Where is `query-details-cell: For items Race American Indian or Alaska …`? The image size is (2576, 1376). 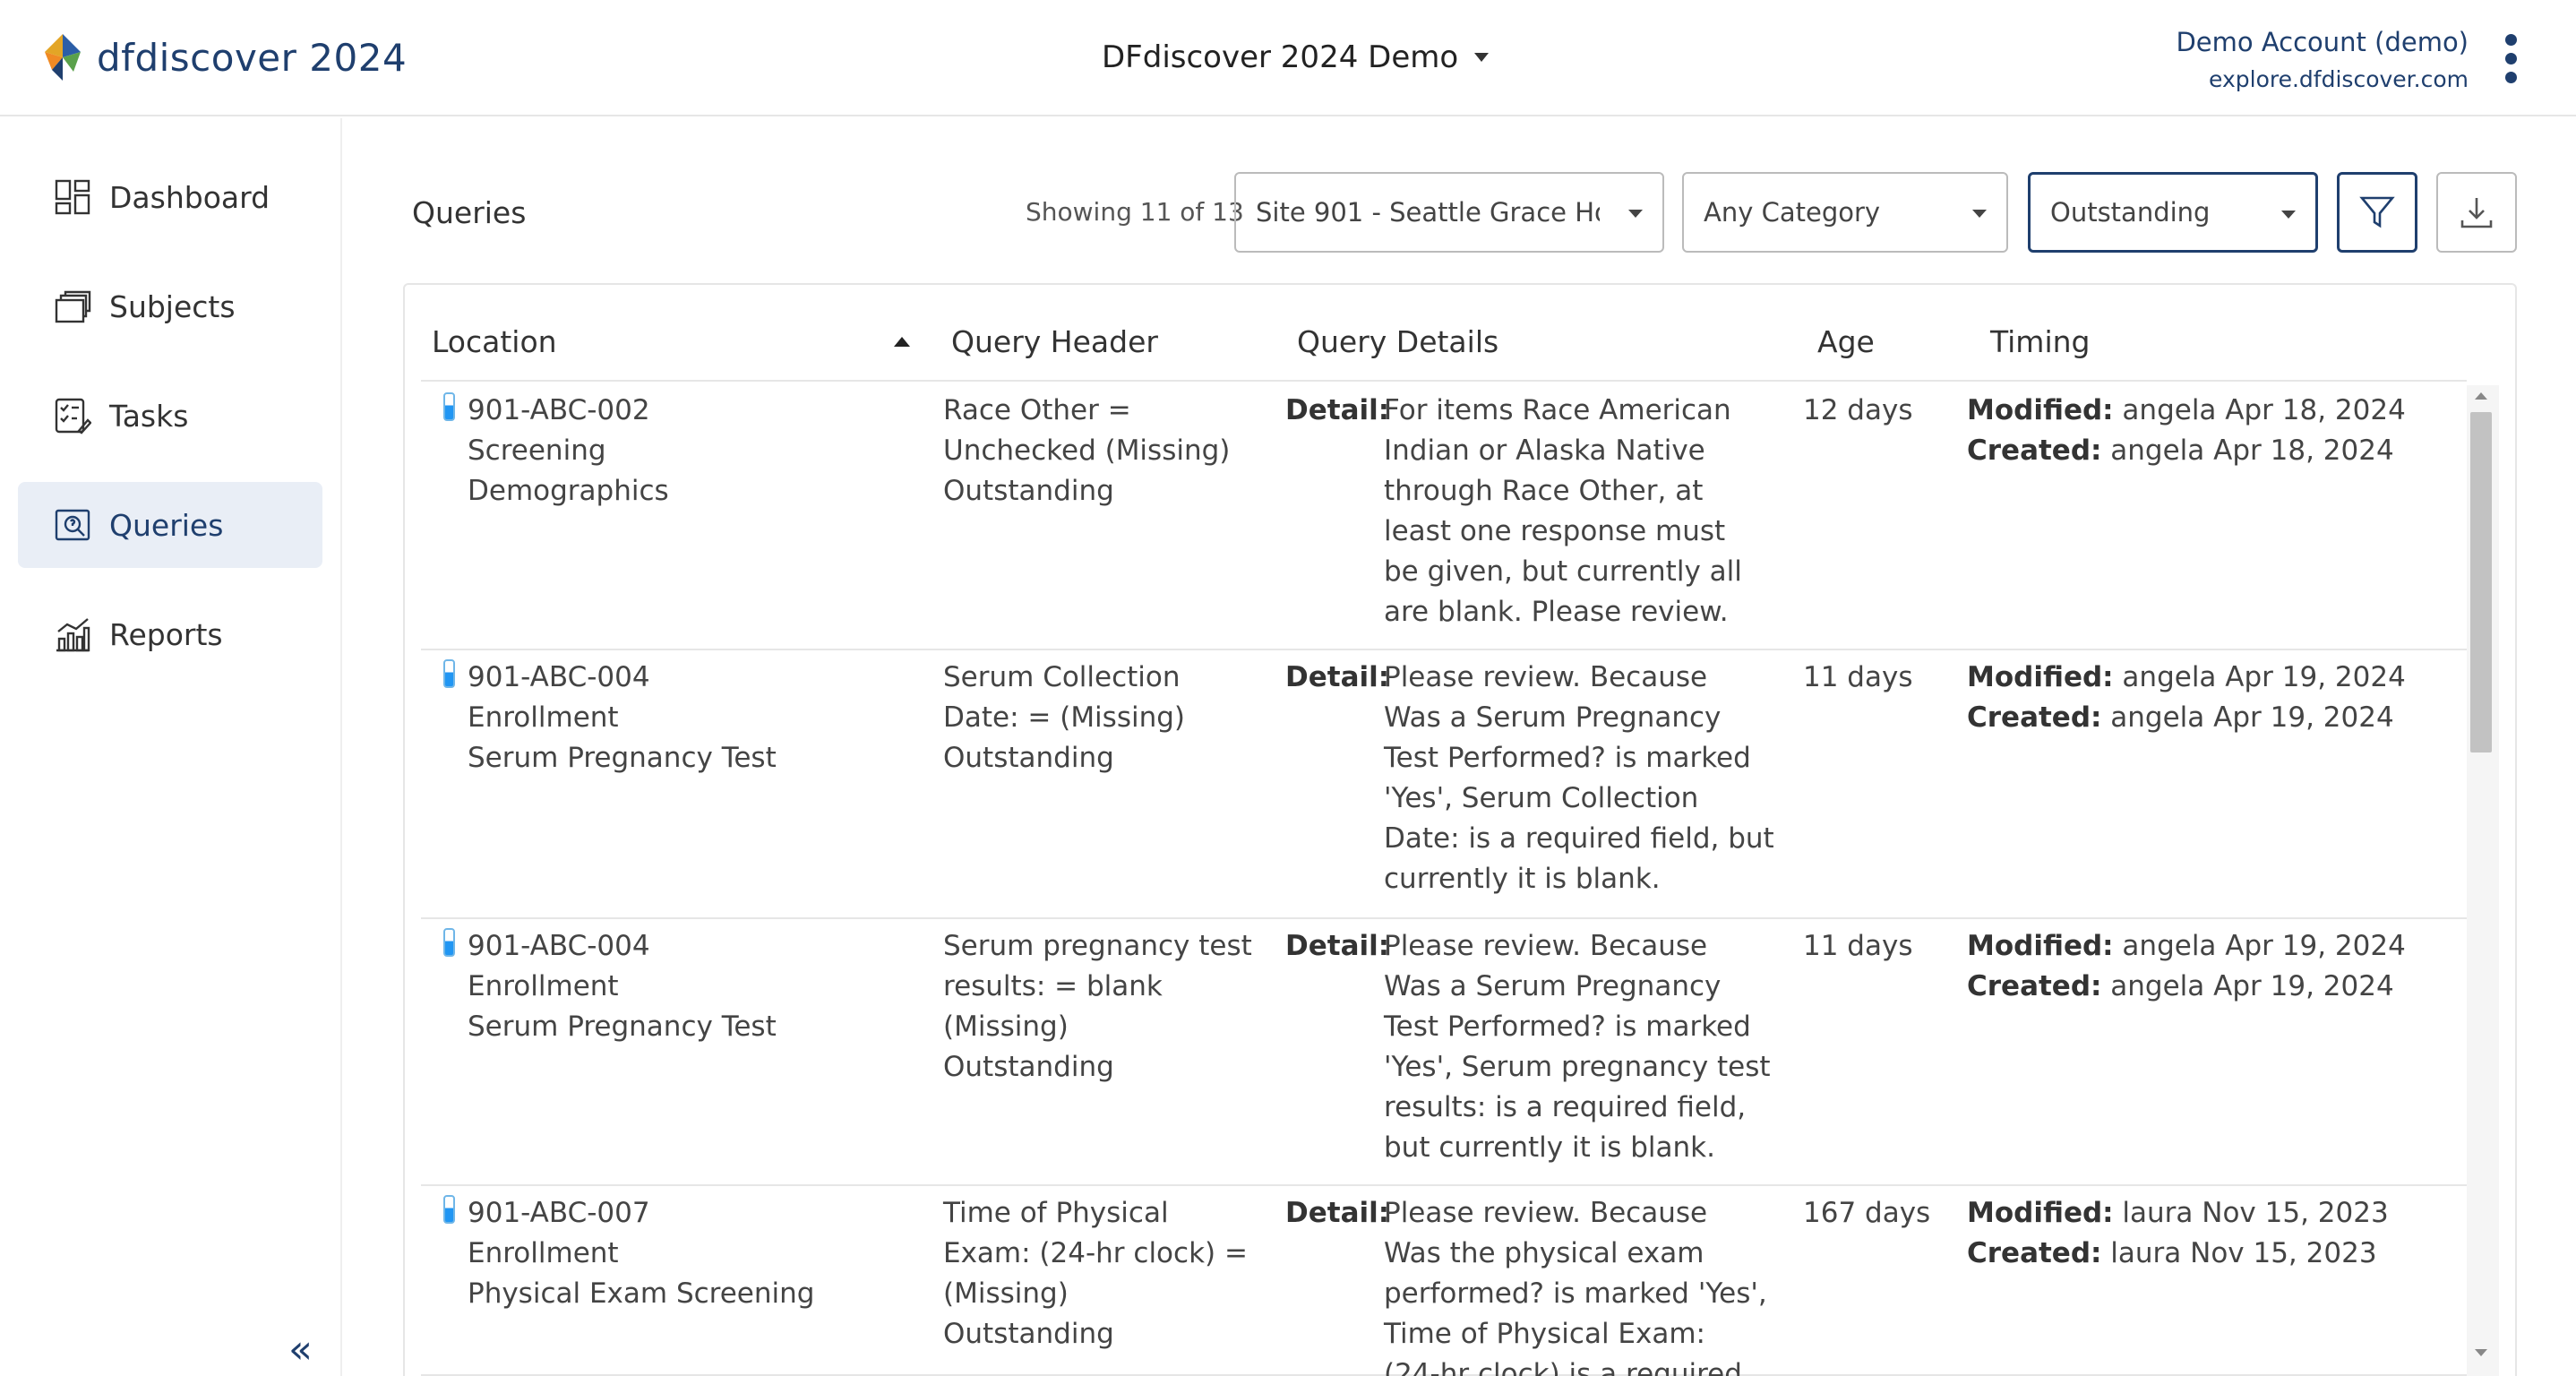 query-details-cell: For items Race American Indian or Alaska … is located at coordinates (1585, 511).